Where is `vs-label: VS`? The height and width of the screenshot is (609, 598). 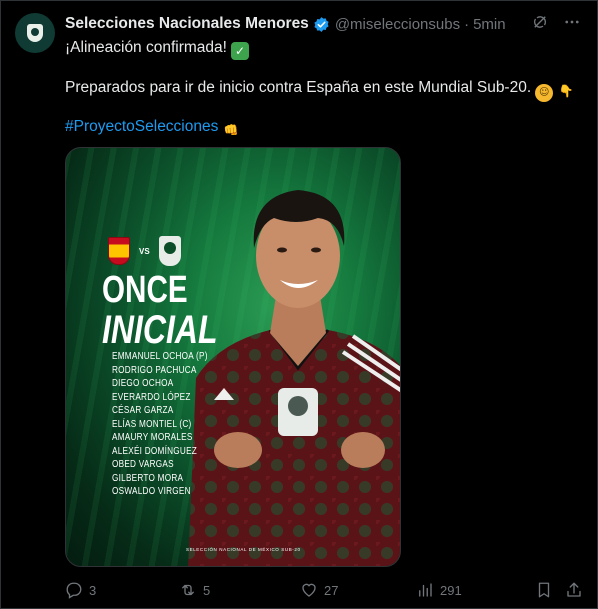
vs-label: VS is located at coordinates (144, 251).